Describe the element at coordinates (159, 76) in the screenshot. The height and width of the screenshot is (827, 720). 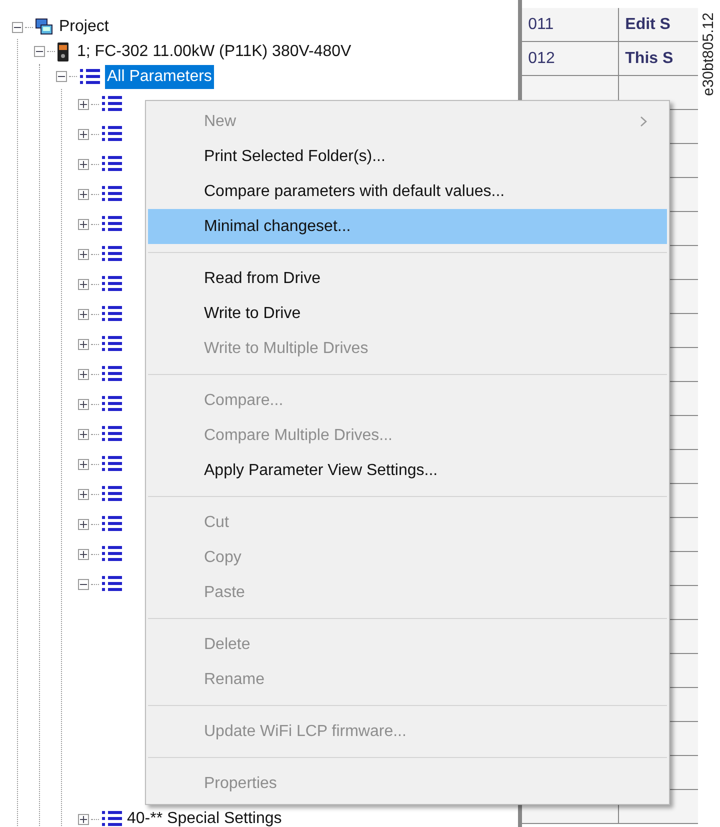
I see `tree-item: All Parameters` at that location.